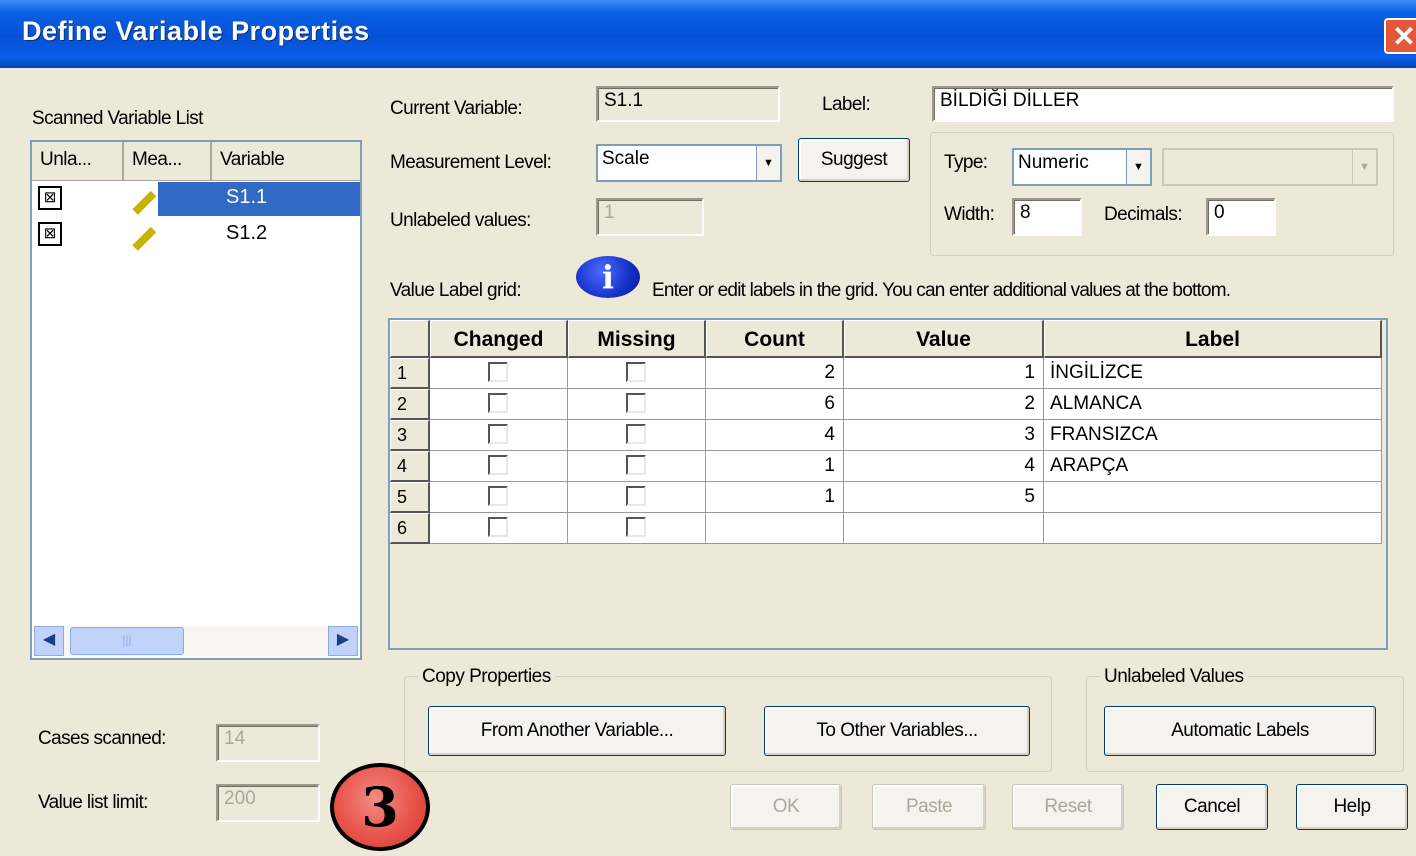 This screenshot has height=856, width=1416. Describe the element at coordinates (127, 641) in the screenshot. I see `scrollbar-thumb: |||` at that location.